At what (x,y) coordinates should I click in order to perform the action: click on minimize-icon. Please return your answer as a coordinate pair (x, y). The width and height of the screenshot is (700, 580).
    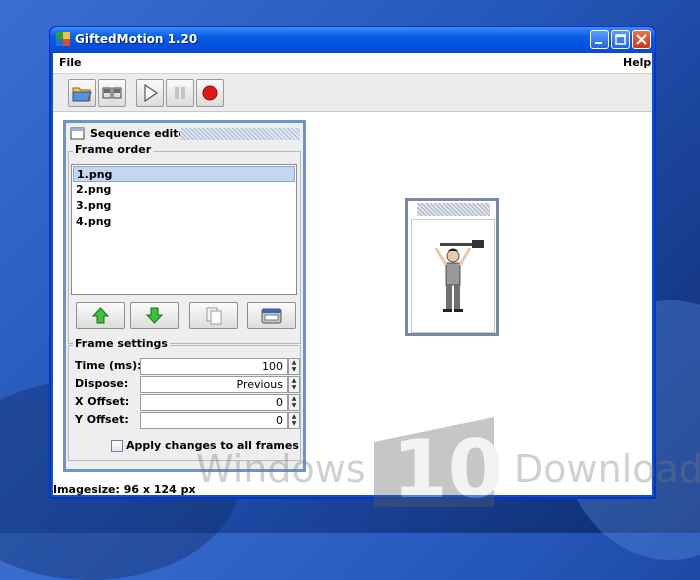
    Looking at the image, I should click on (598, 43).